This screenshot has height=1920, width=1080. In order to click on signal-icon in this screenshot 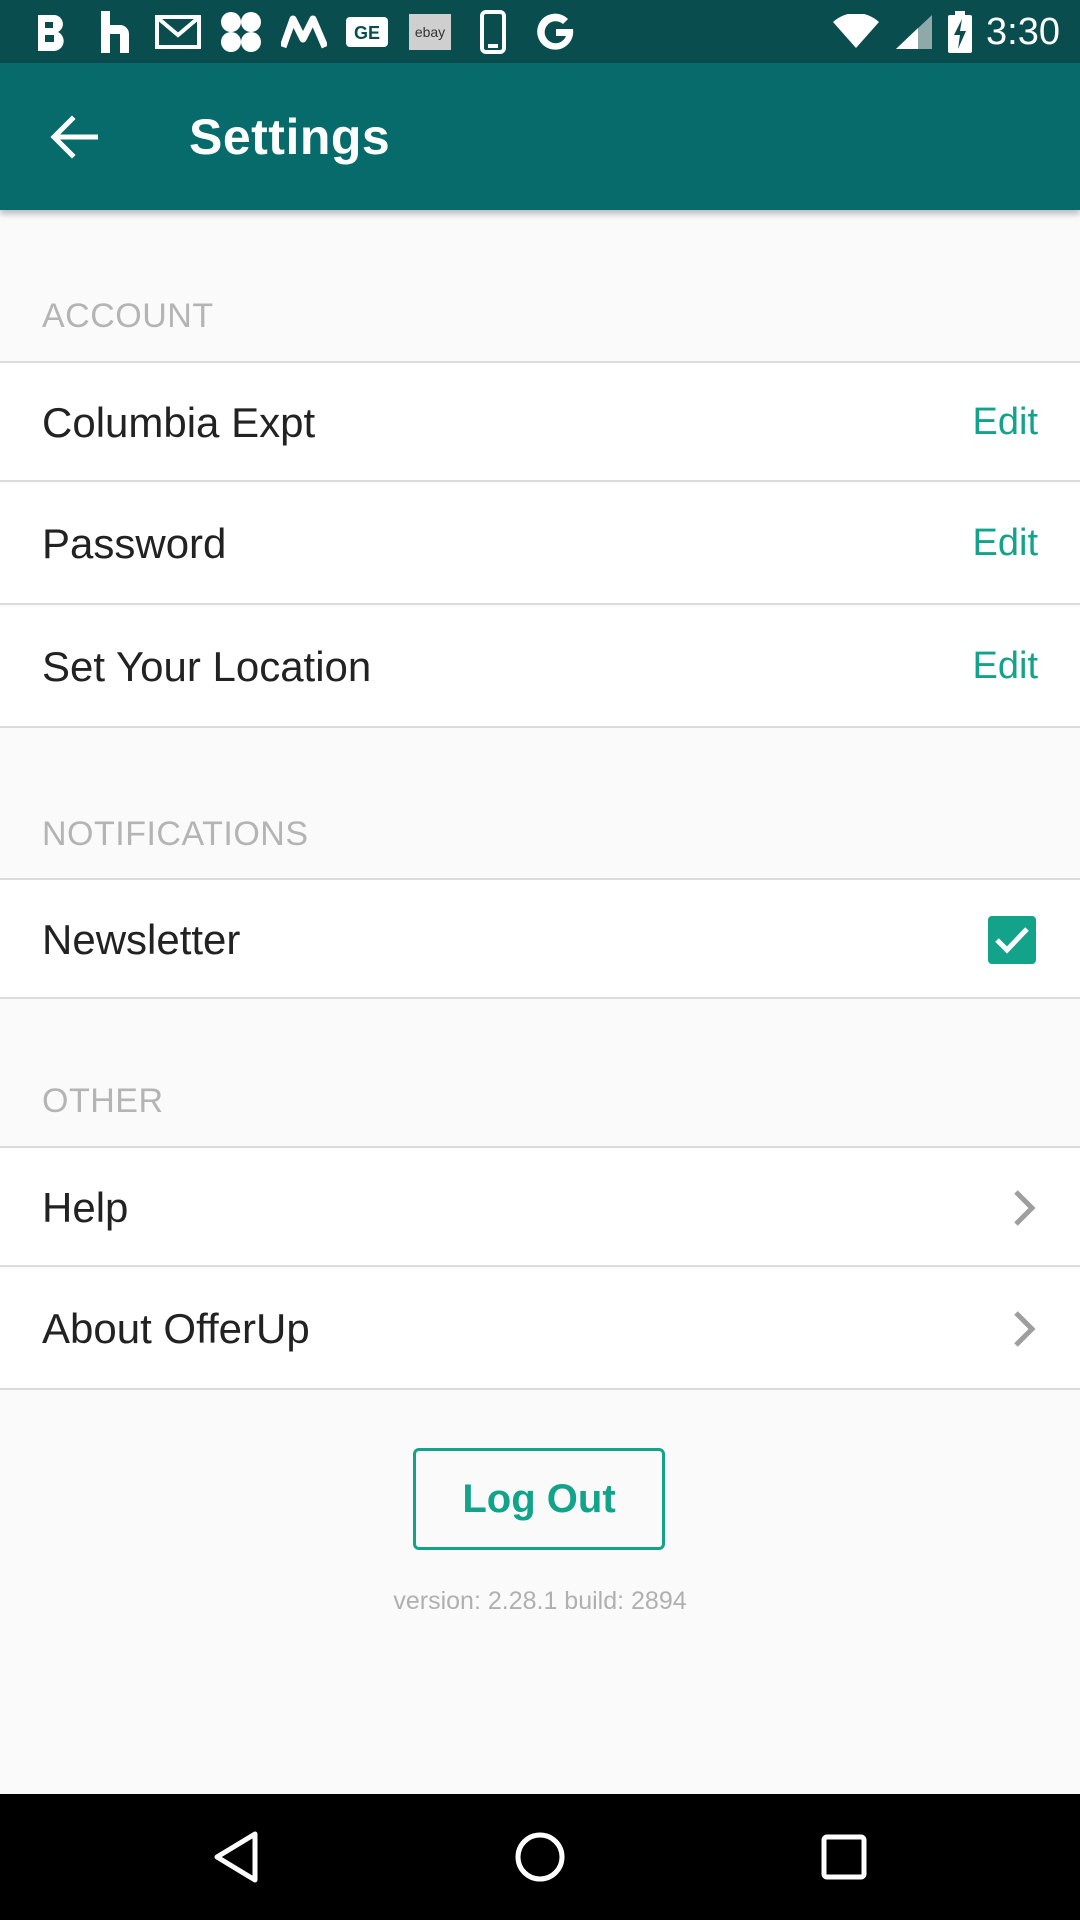, I will do `click(914, 32)`.